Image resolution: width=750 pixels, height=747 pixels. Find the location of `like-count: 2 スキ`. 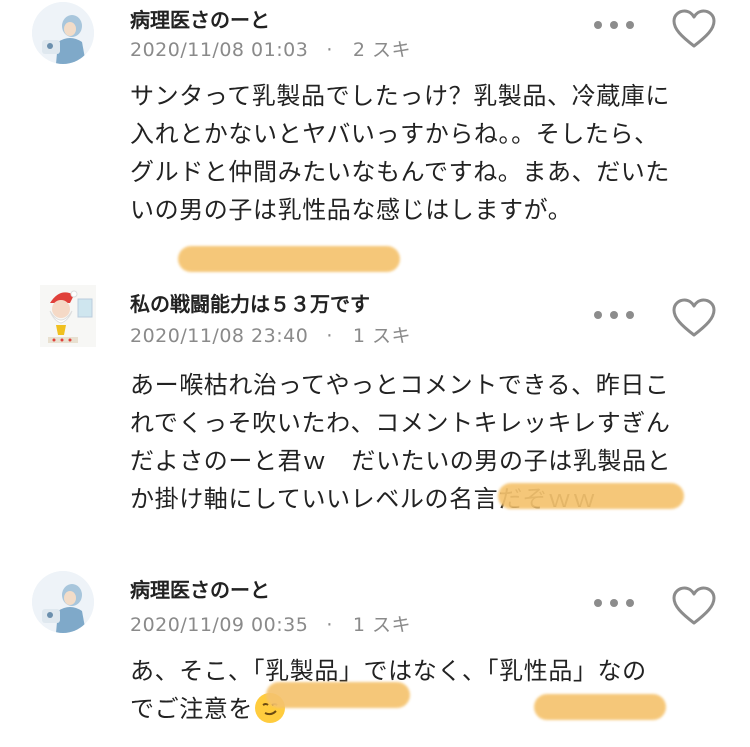

like-count: 2 スキ is located at coordinates (382, 50).